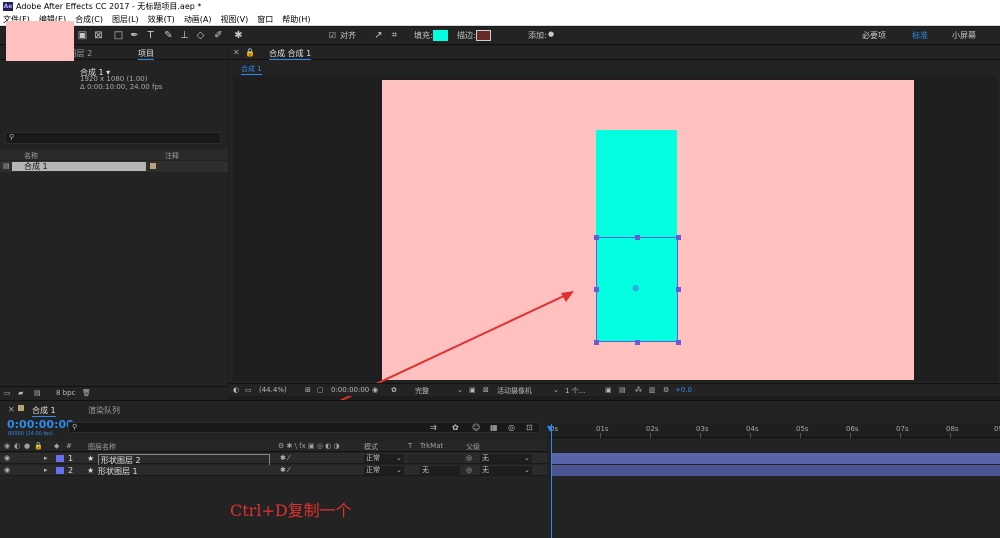  Describe the element at coordinates (550, 428) in the screenshot. I see `playhead-handle-icon: ▼` at that location.